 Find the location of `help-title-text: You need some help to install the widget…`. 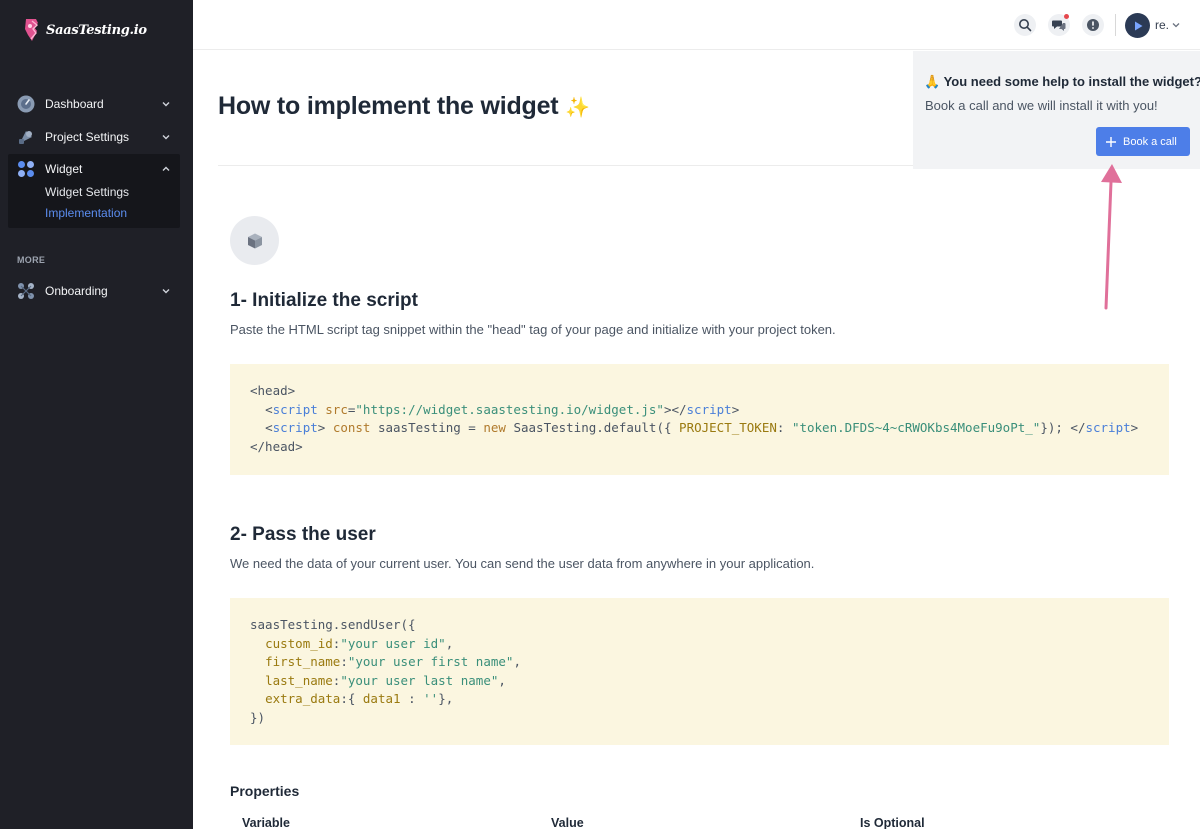

help-title-text: You need some help to install the widget… is located at coordinates (1071, 81).